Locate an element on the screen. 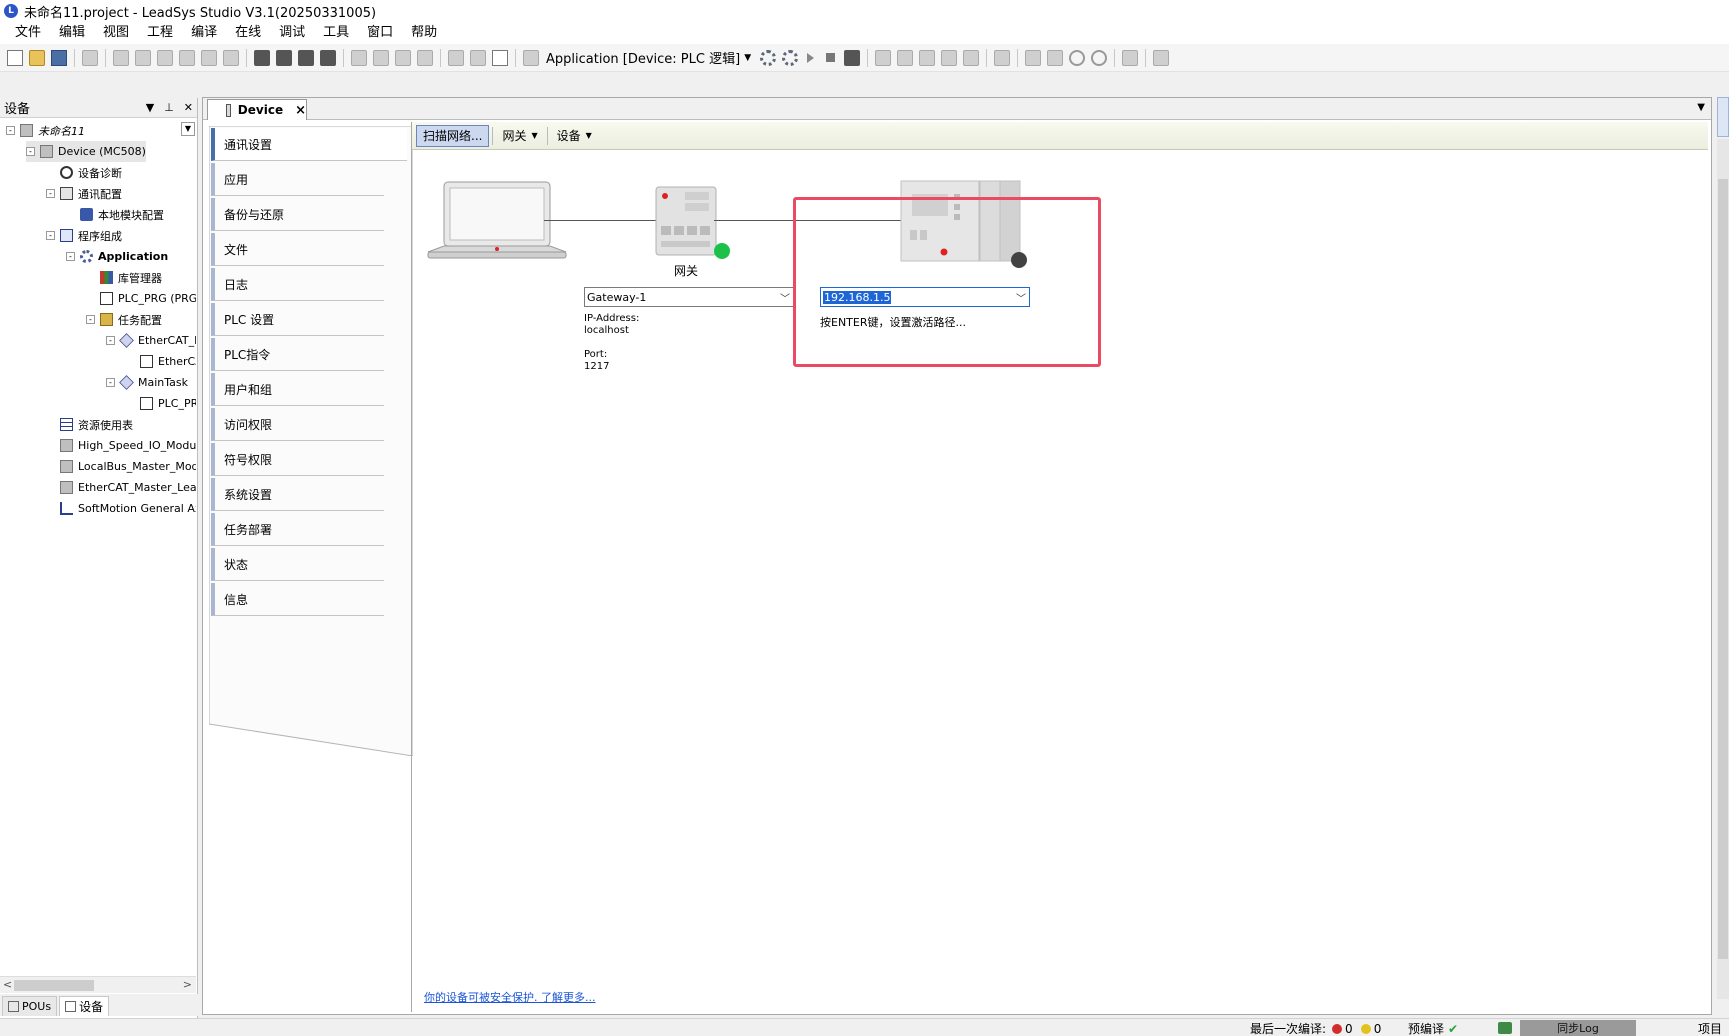 The image size is (1729, 1036). run-icon is located at coordinates (811, 57).